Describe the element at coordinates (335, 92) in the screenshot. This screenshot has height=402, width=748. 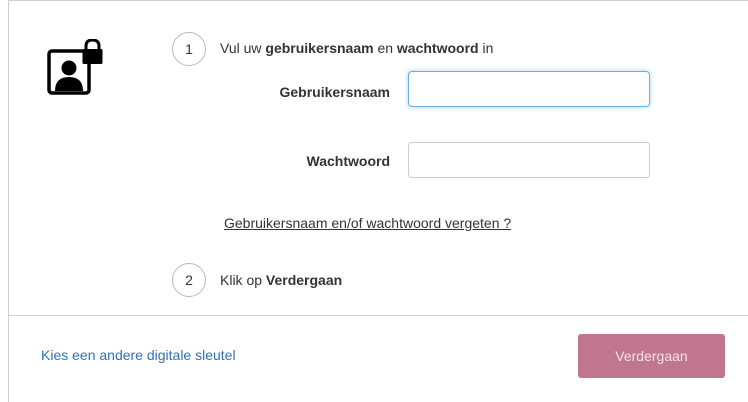
I see `username-label: Gebruikersnaam` at that location.